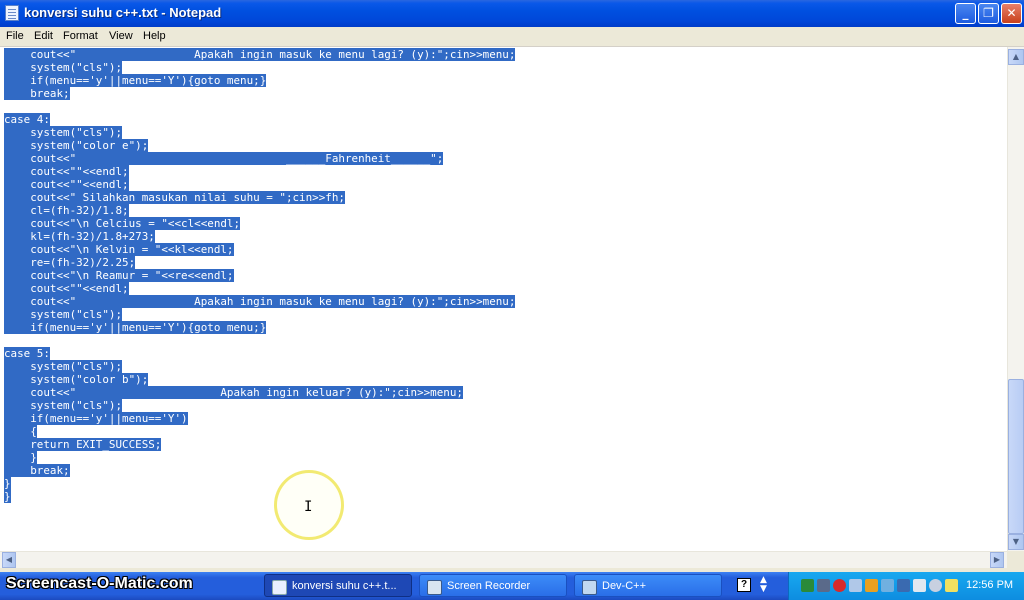 The width and height of the screenshot is (1024, 600). What do you see at coordinates (80, 36) in the screenshot?
I see `menu-format: Format` at bounding box center [80, 36].